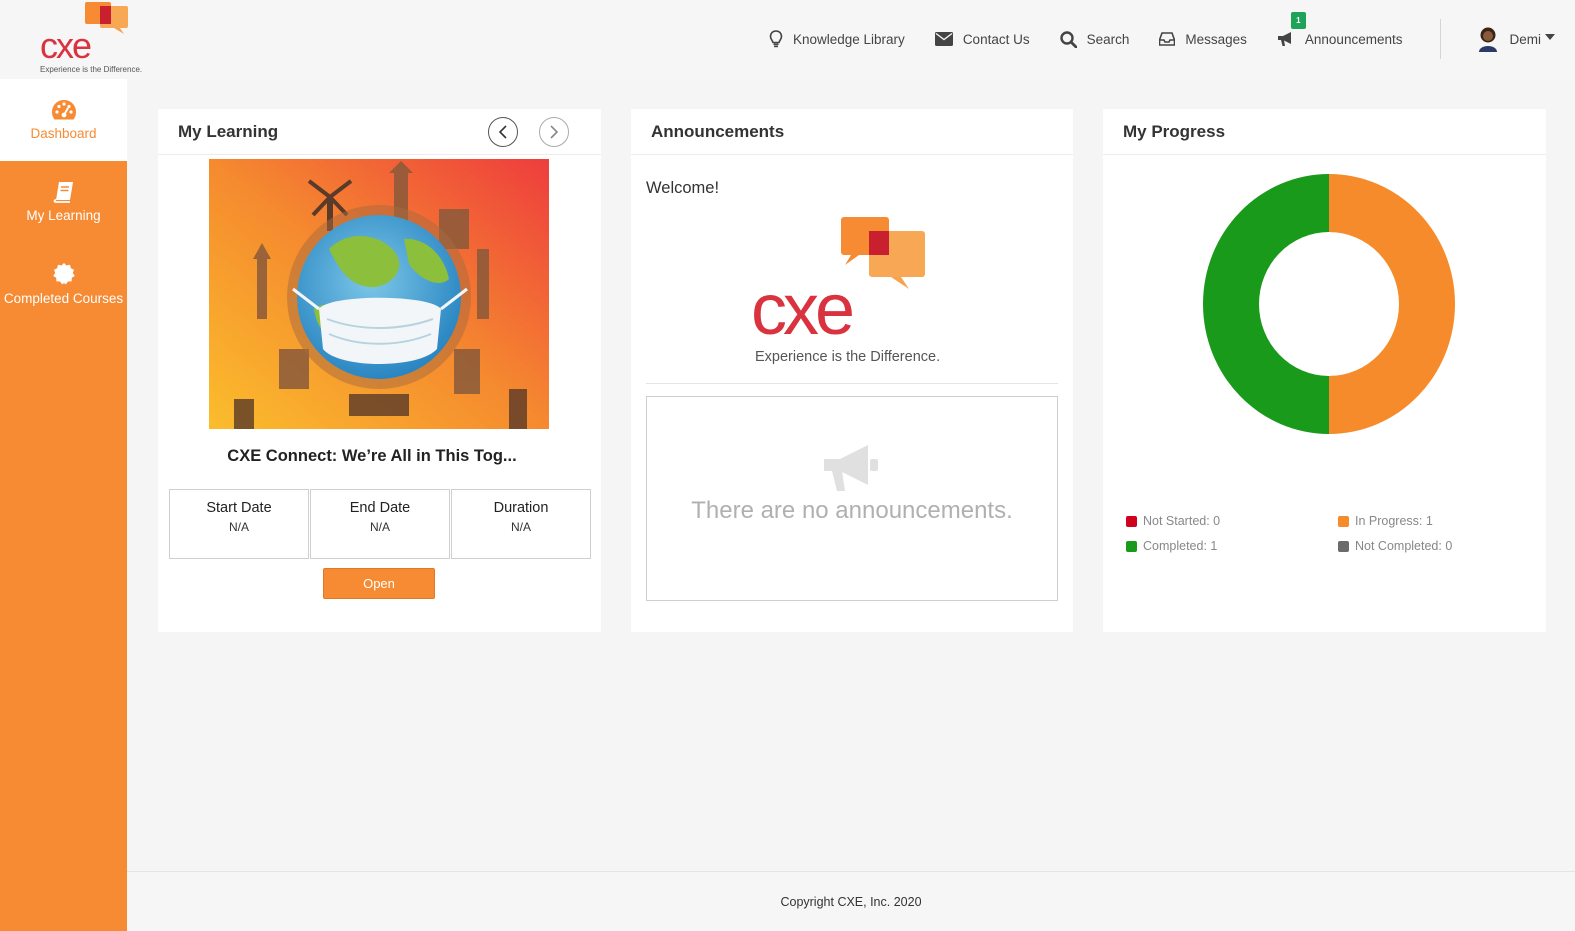 The height and width of the screenshot is (931, 1575). What do you see at coordinates (63, 505) in the screenshot?
I see `sidebar: Dashboard My Learning Completed Courses` at bounding box center [63, 505].